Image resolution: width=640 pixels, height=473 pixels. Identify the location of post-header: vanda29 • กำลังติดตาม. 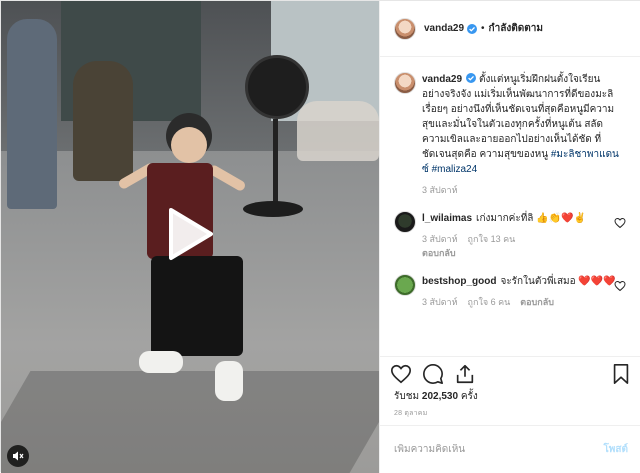
(510, 29).